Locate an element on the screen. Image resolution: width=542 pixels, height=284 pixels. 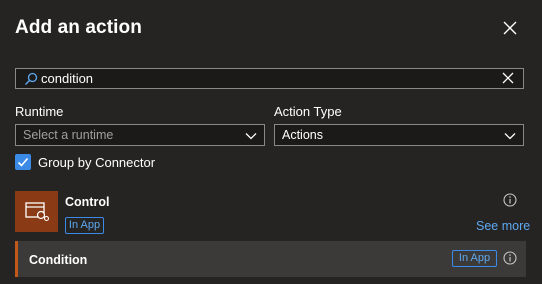
action-type-dropdown-value: Actions is located at coordinates (302, 135).